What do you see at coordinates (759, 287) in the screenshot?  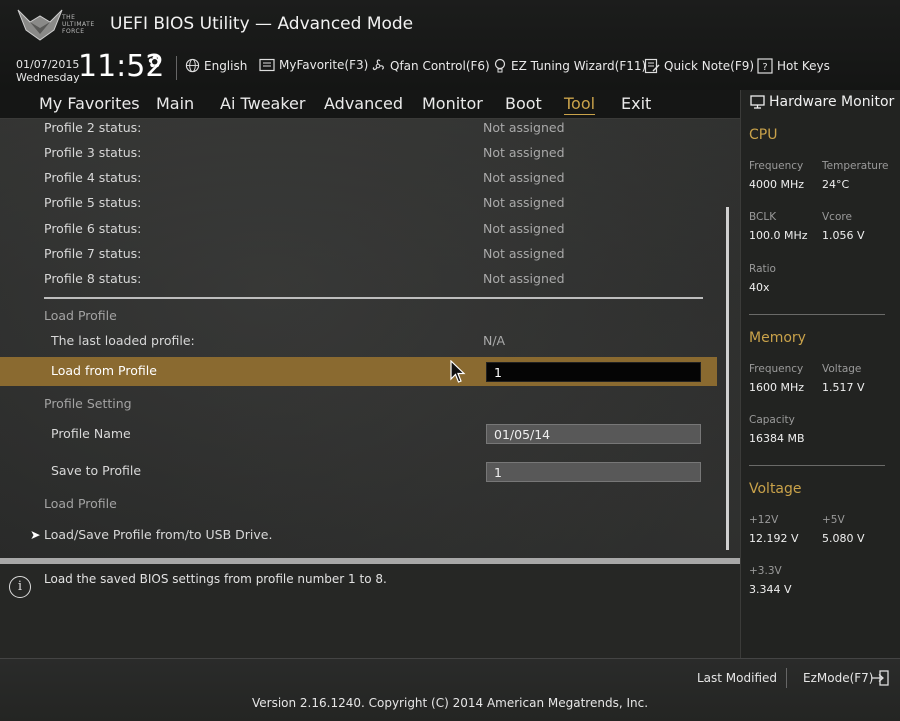 I see `ratio-value: 40x` at bounding box center [759, 287].